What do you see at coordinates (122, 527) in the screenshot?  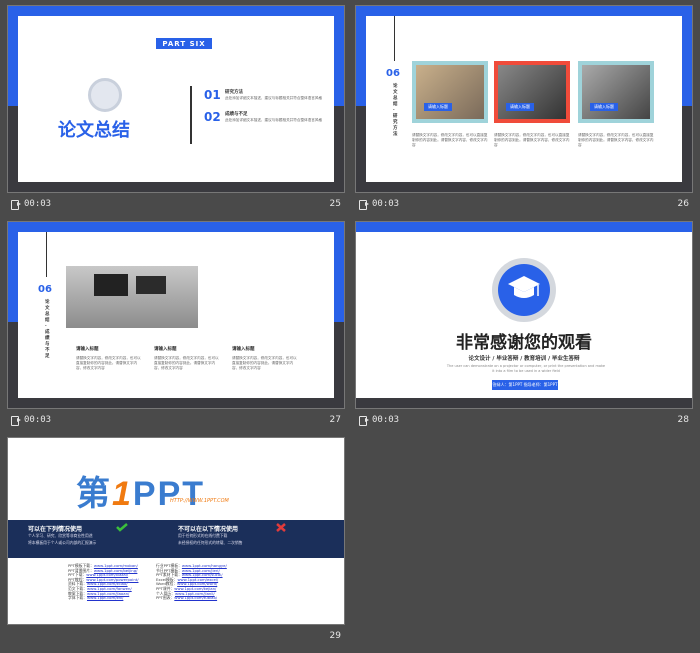 I see `check-icon` at bounding box center [122, 527].